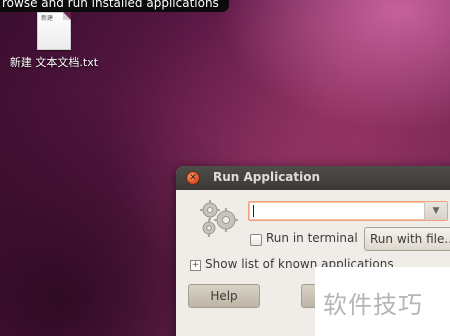  I want to click on desktop-file-label: 新建 文本文档.txt, so click(54, 62).